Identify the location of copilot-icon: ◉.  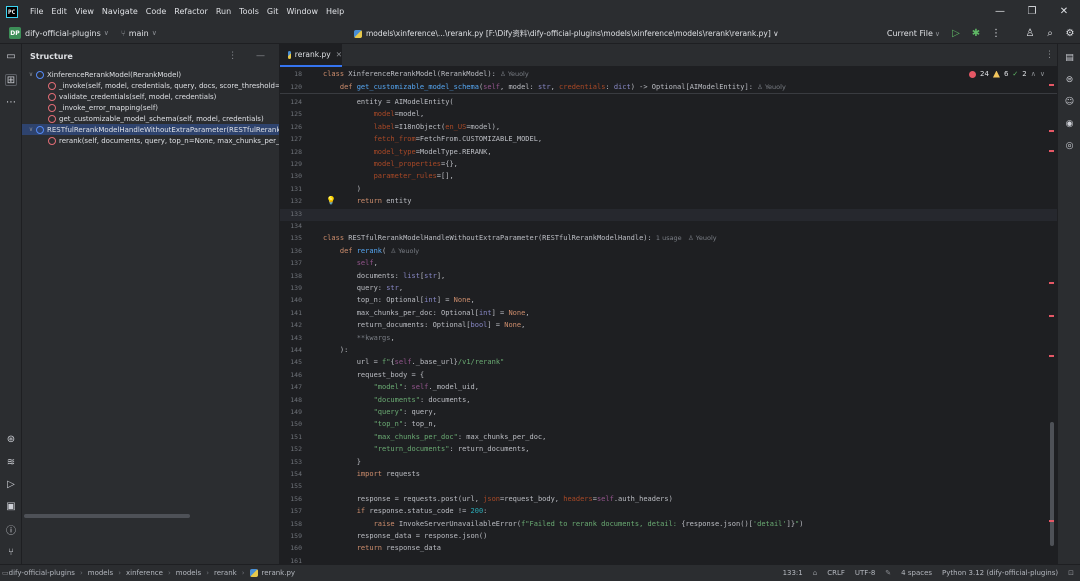
(1069, 123).